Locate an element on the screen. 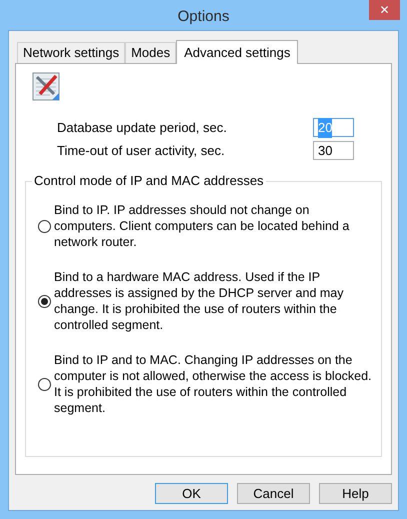 This screenshot has height=519, width=407. field-label: Time-out of user activity, sec. is located at coordinates (141, 151).